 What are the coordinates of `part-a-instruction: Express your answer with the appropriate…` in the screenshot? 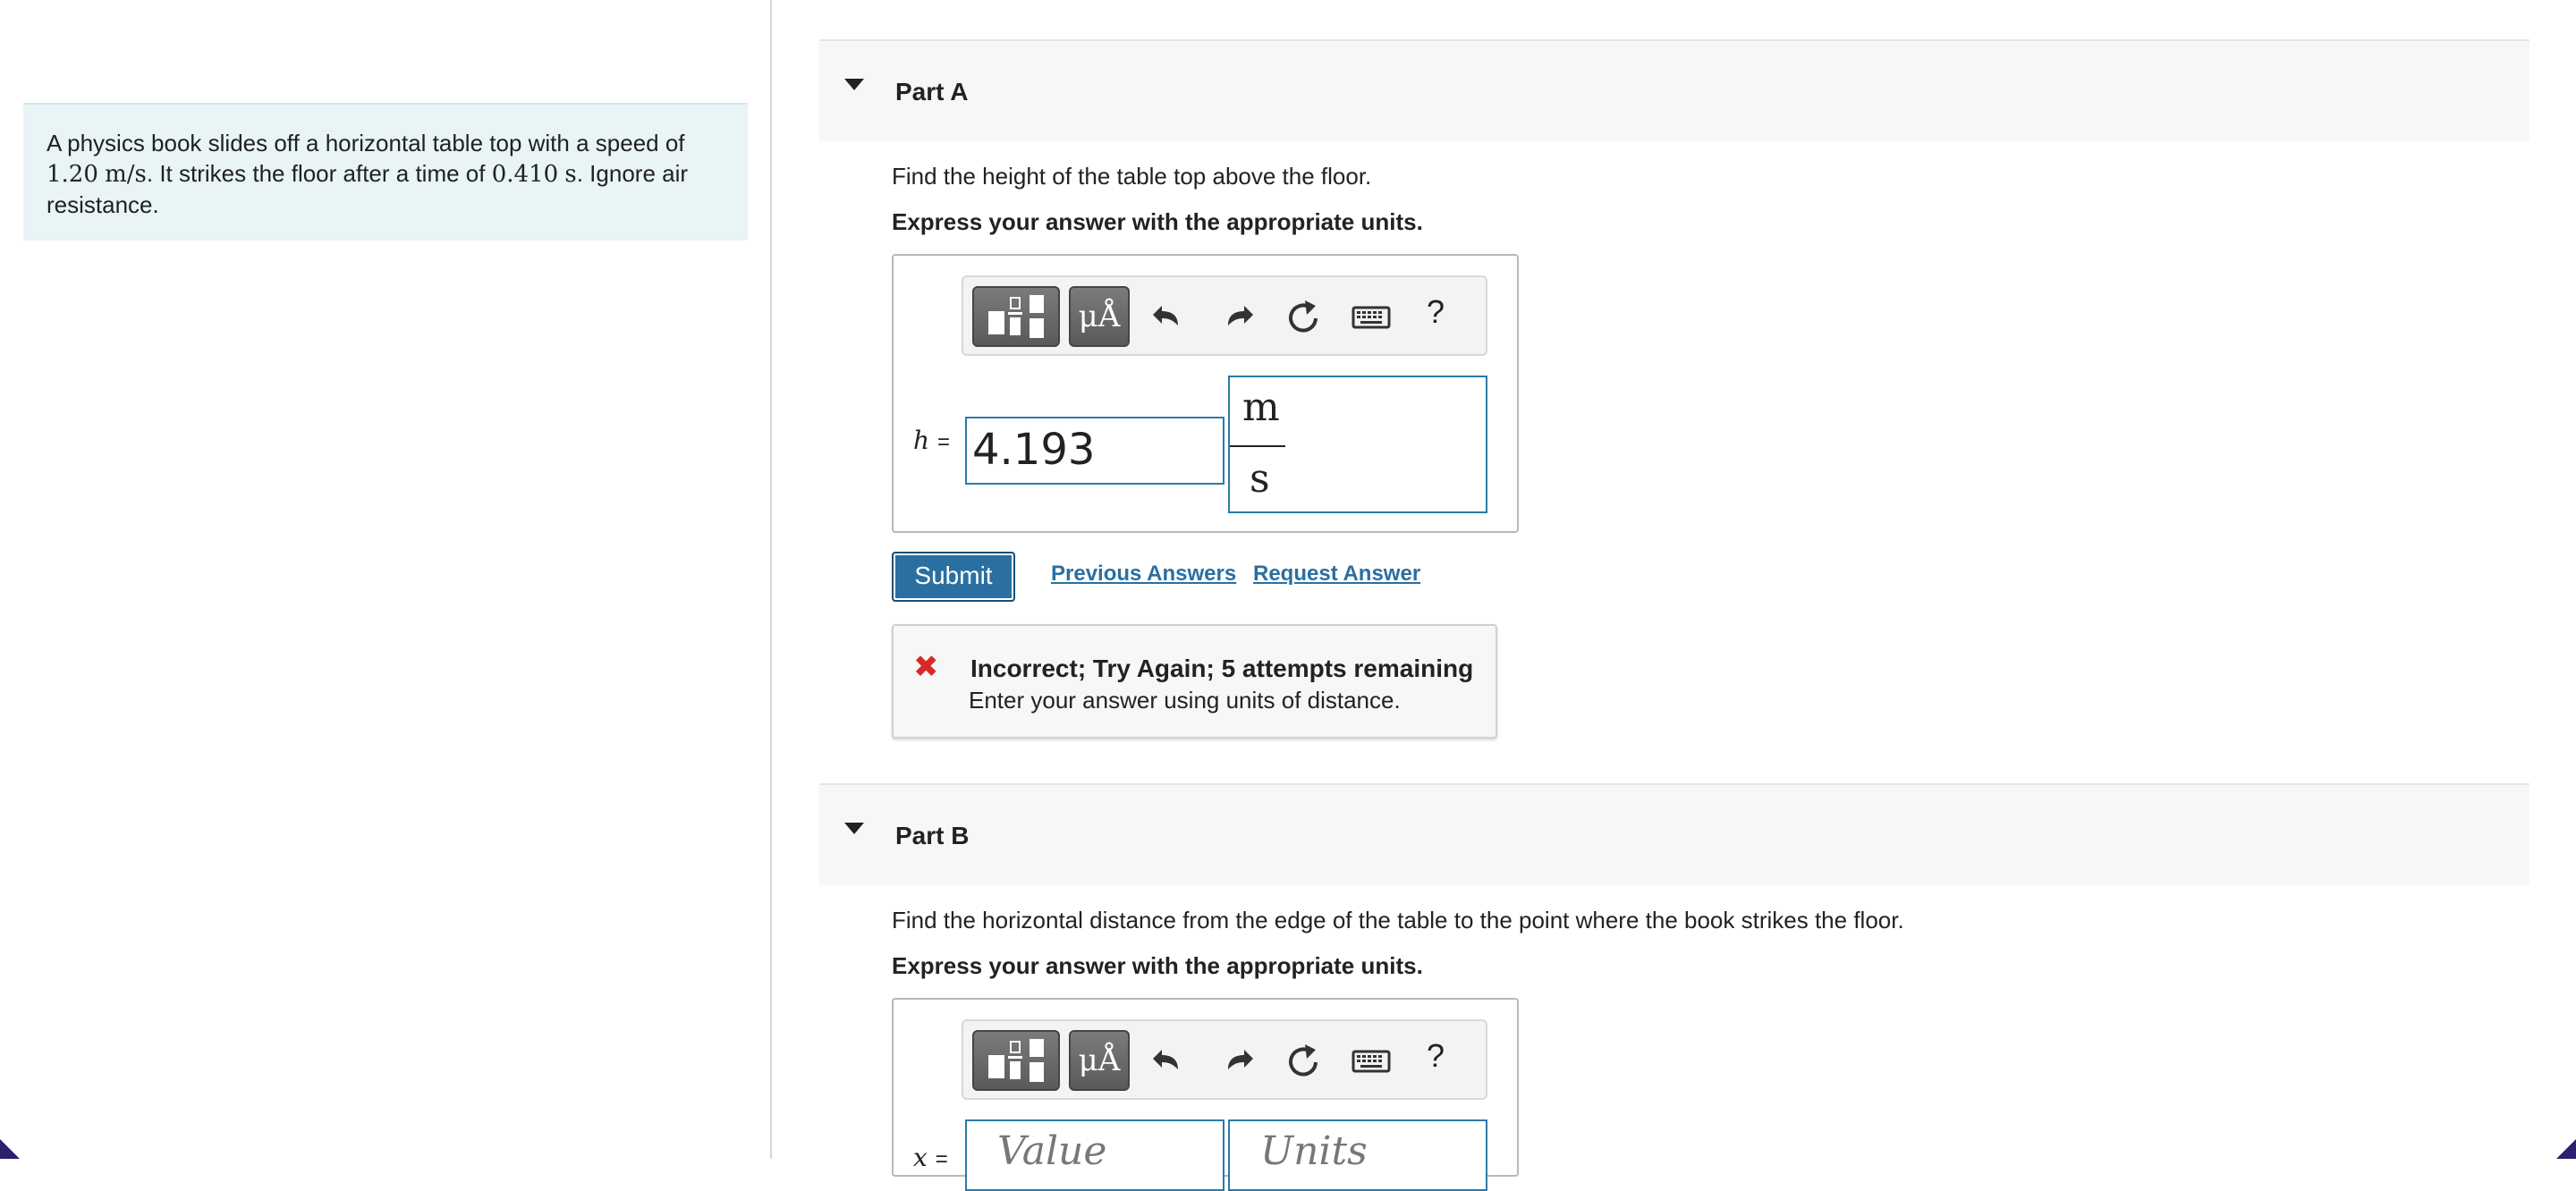 It's located at (1157, 221).